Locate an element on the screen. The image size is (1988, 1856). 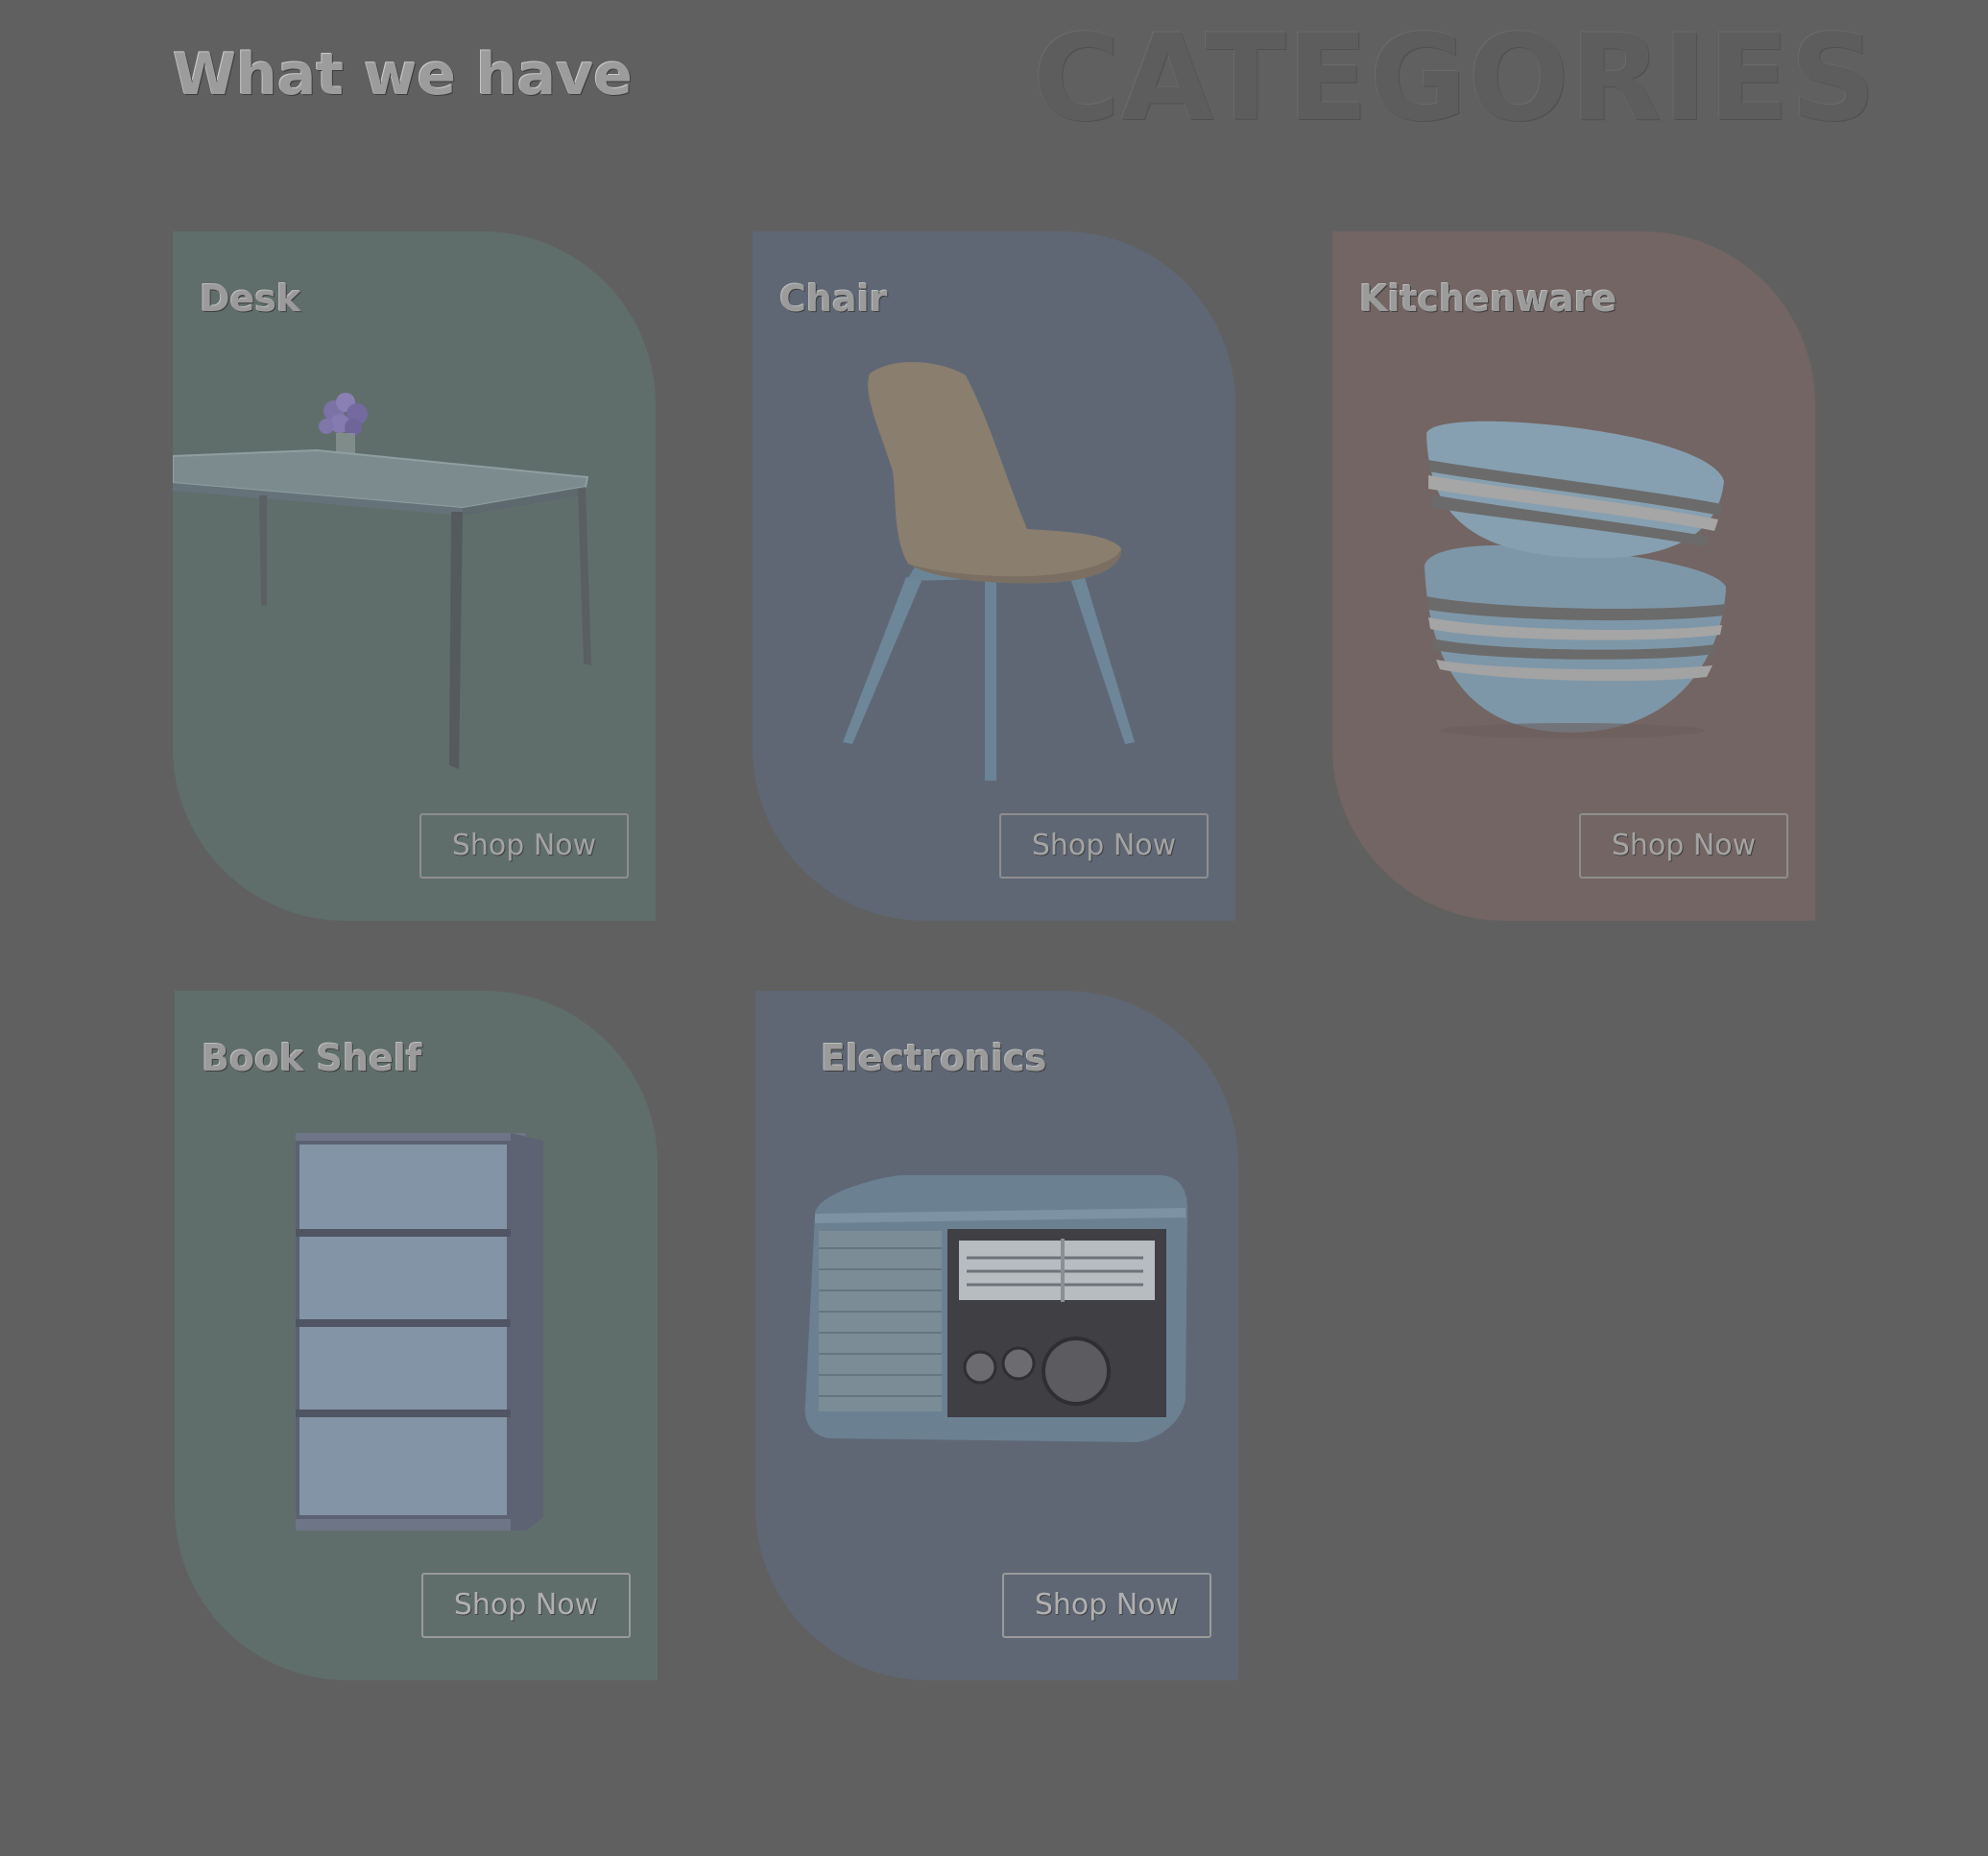
category-title: Electronics is located at coordinates (934, 1058).